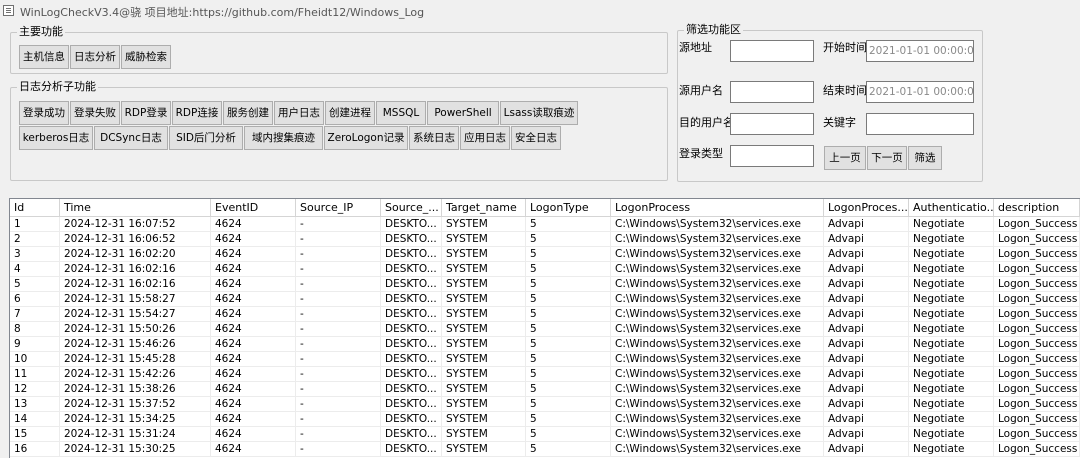  Describe the element at coordinates (35, 208) in the screenshot. I see `column-header-id: Id` at that location.